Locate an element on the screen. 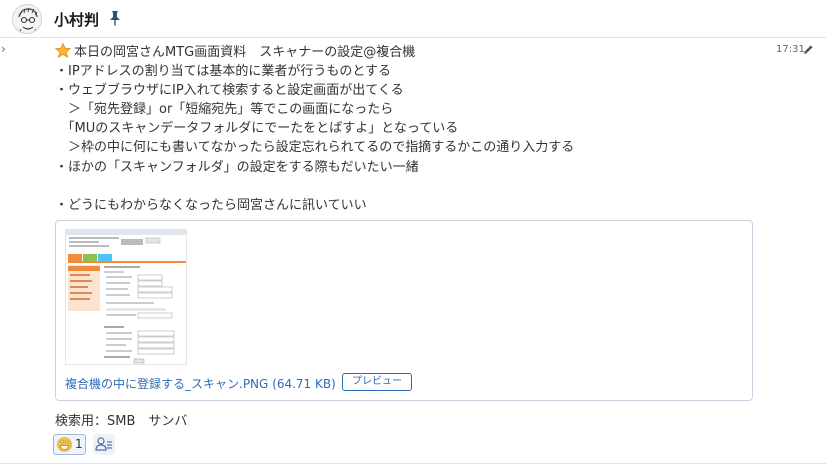 Image resolution: width=826 pixels, height=475 pixels. avatar is located at coordinates (27, 19).